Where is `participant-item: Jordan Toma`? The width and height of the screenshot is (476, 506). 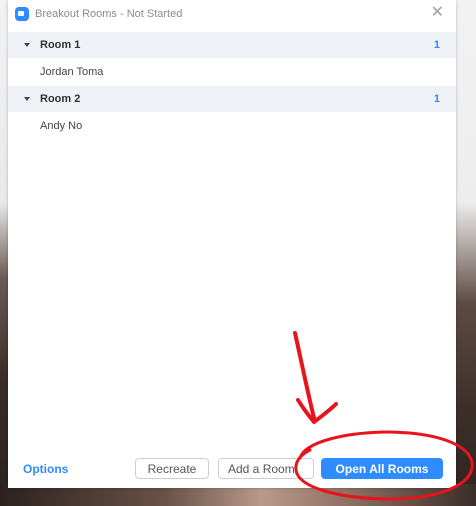 participant-item: Jordan Toma is located at coordinates (232, 72).